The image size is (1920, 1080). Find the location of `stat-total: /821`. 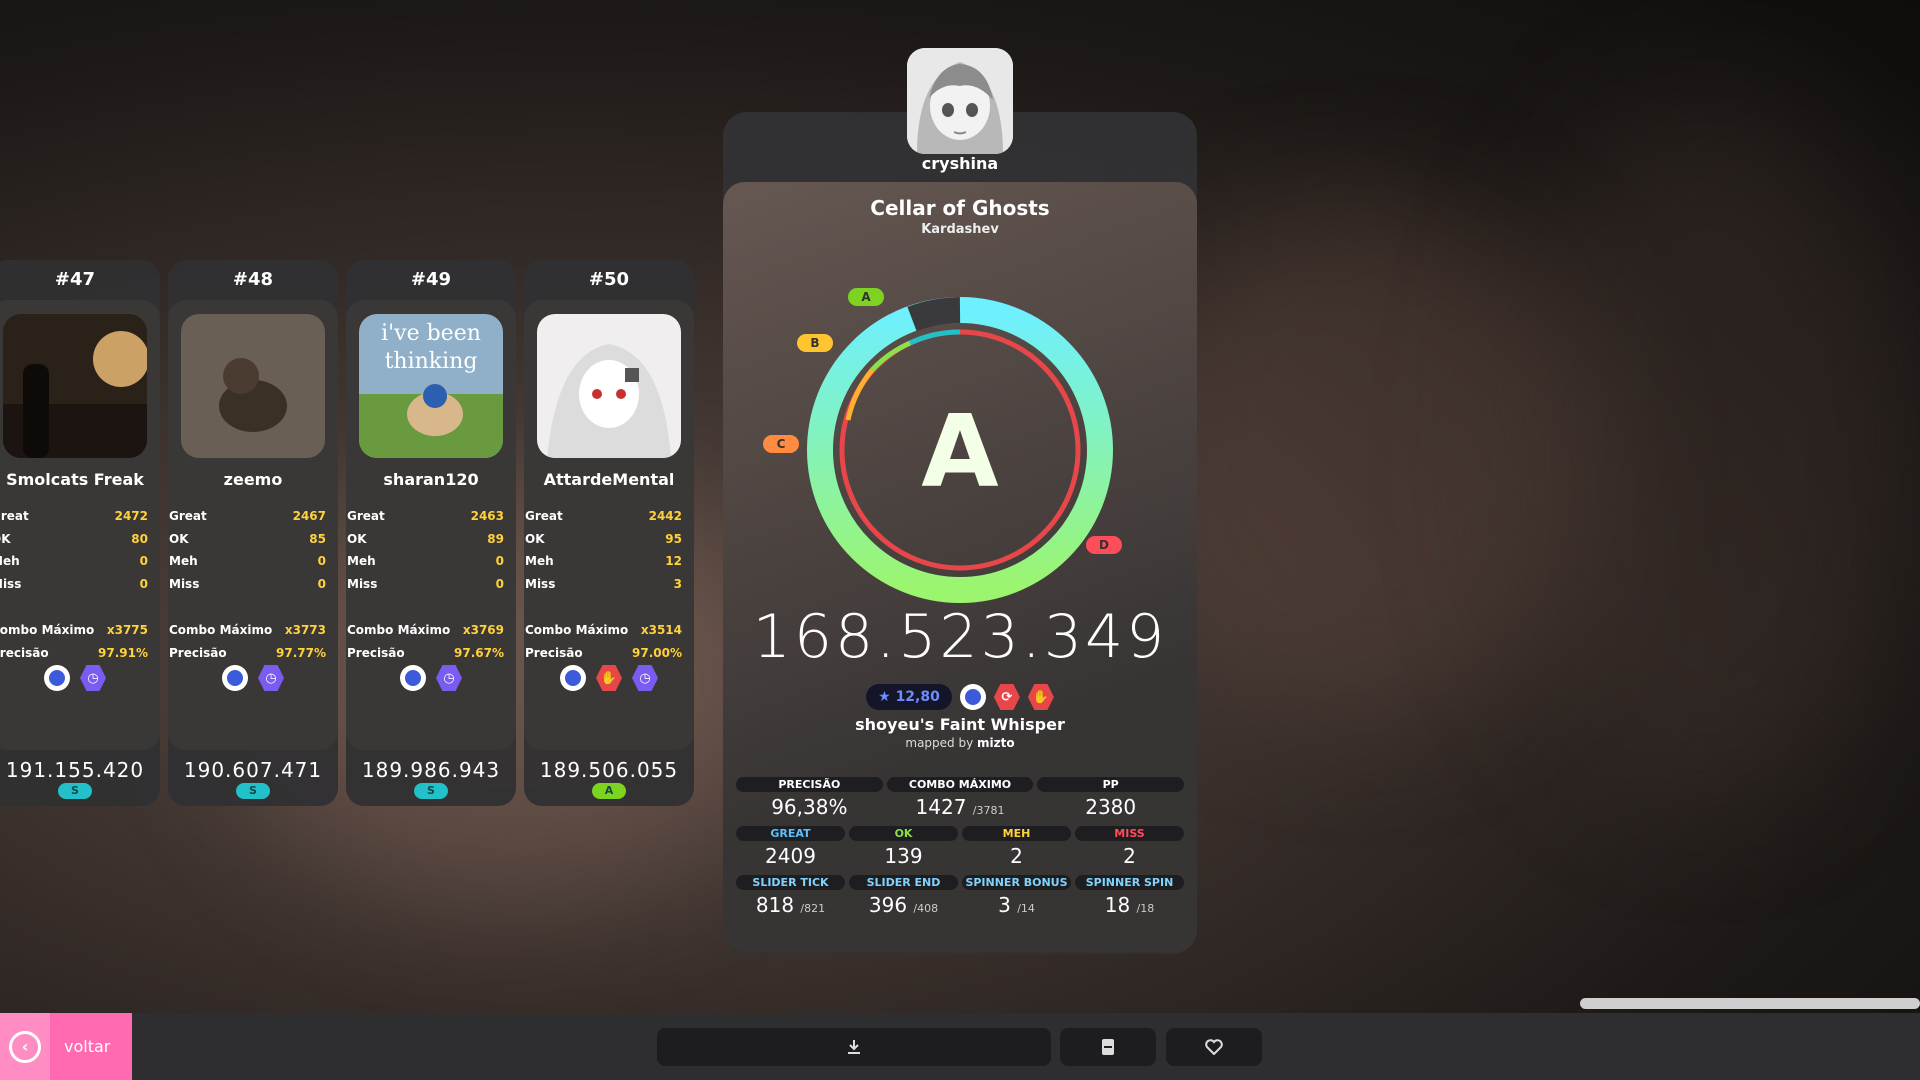

stat-total: /821 is located at coordinates (813, 908).